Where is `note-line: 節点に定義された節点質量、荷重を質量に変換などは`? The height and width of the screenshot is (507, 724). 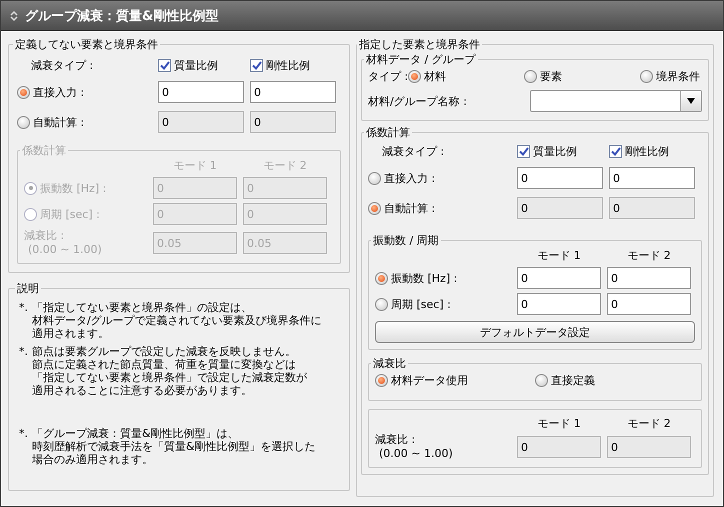 note-line: 節点に定義された節点質量、荷重を質量に変換などは is located at coordinates (164, 364).